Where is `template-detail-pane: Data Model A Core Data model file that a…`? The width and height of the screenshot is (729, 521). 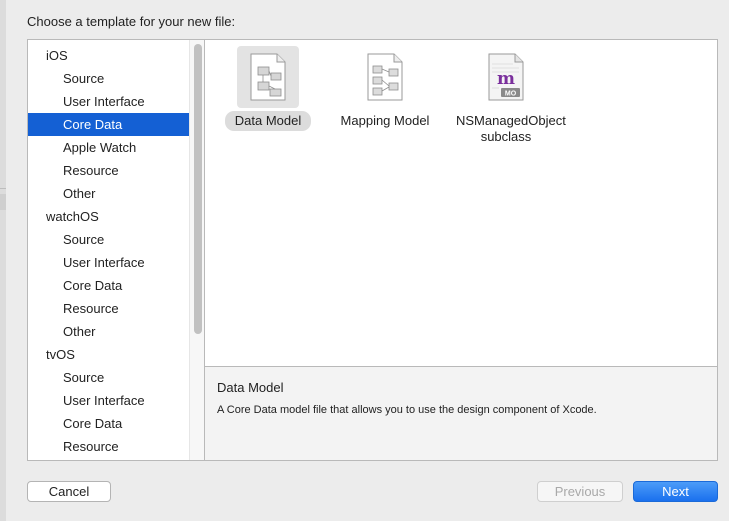
template-detail-pane: Data Model A Core Data model file that a… is located at coordinates (461, 413).